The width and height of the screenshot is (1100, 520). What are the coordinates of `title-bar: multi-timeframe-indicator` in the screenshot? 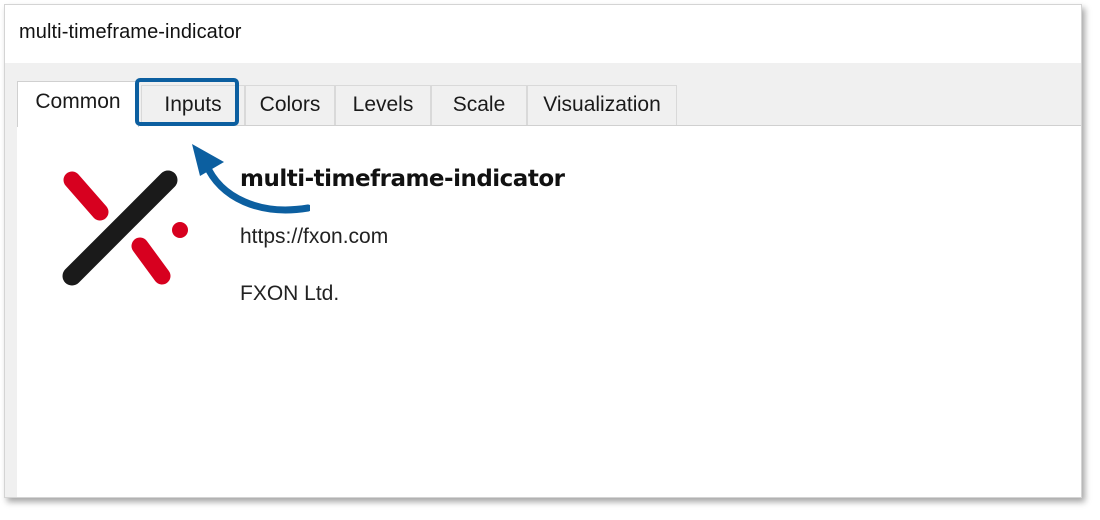 It's located at (543, 34).